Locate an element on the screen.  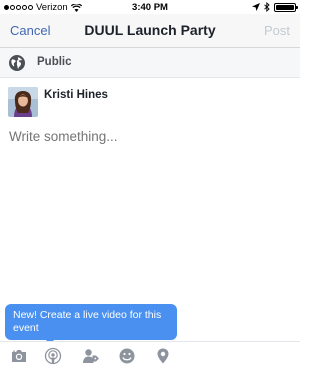
audience-label: Public is located at coordinates (54, 62).